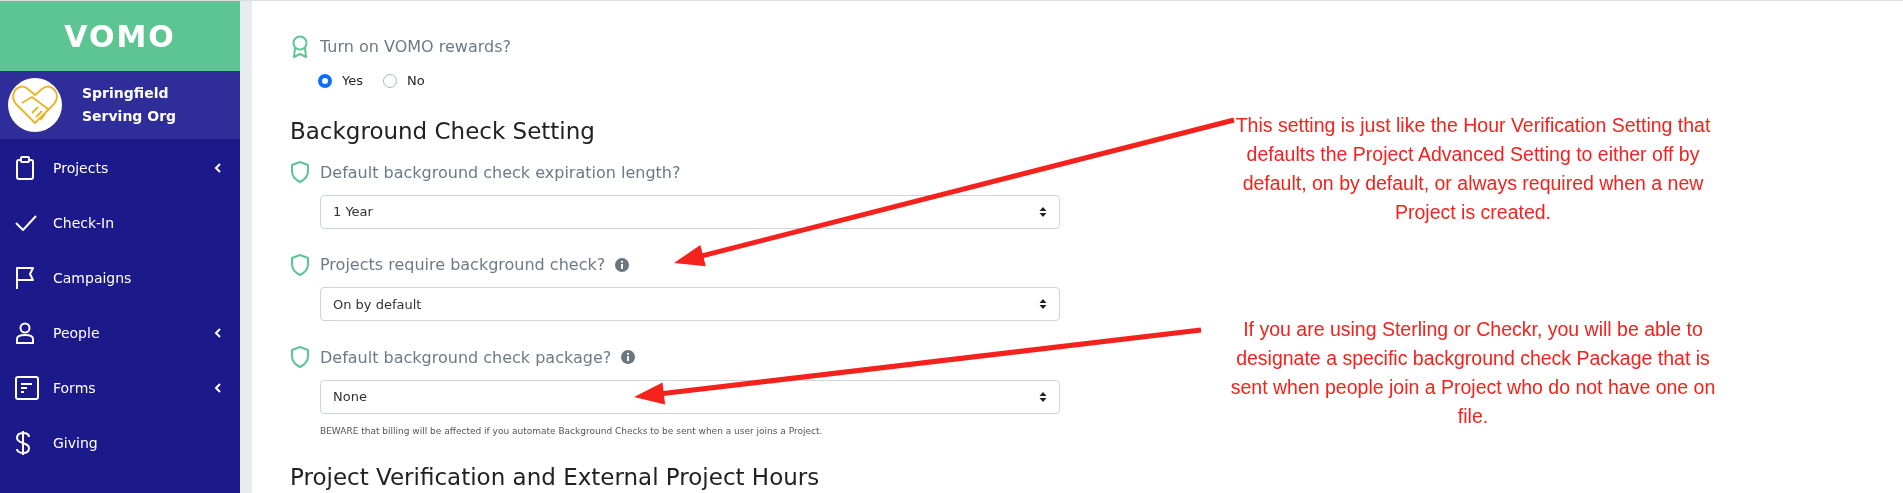 The image size is (1903, 493). Describe the element at coordinates (81, 167) in the screenshot. I see `nav-label: Projects` at that location.